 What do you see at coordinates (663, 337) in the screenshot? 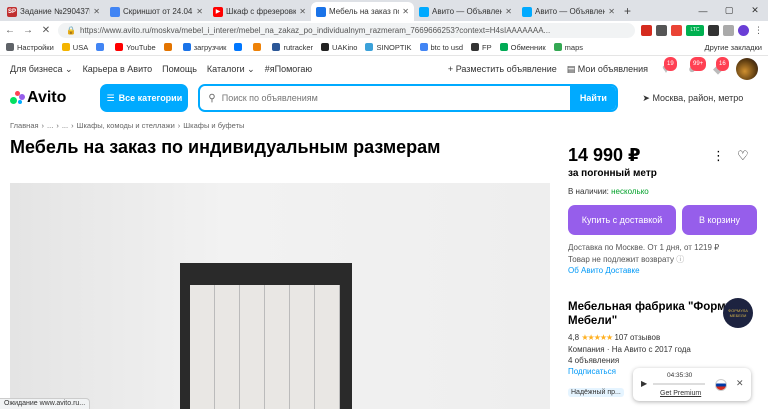
I see `seller-rating: 4,8 ★★★★★ 107 отзывов` at bounding box center [663, 337].